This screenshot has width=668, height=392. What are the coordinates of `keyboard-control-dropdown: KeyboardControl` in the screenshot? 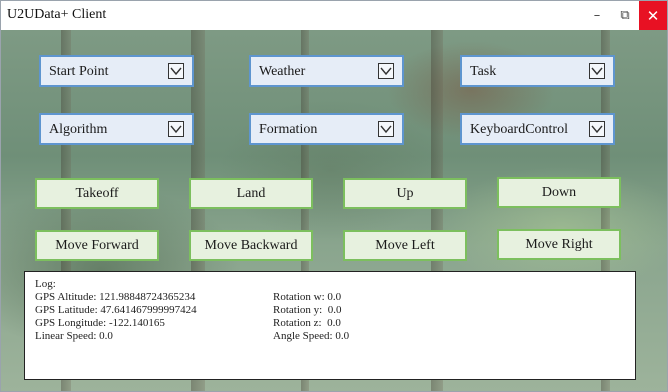 It's located at (537, 129).